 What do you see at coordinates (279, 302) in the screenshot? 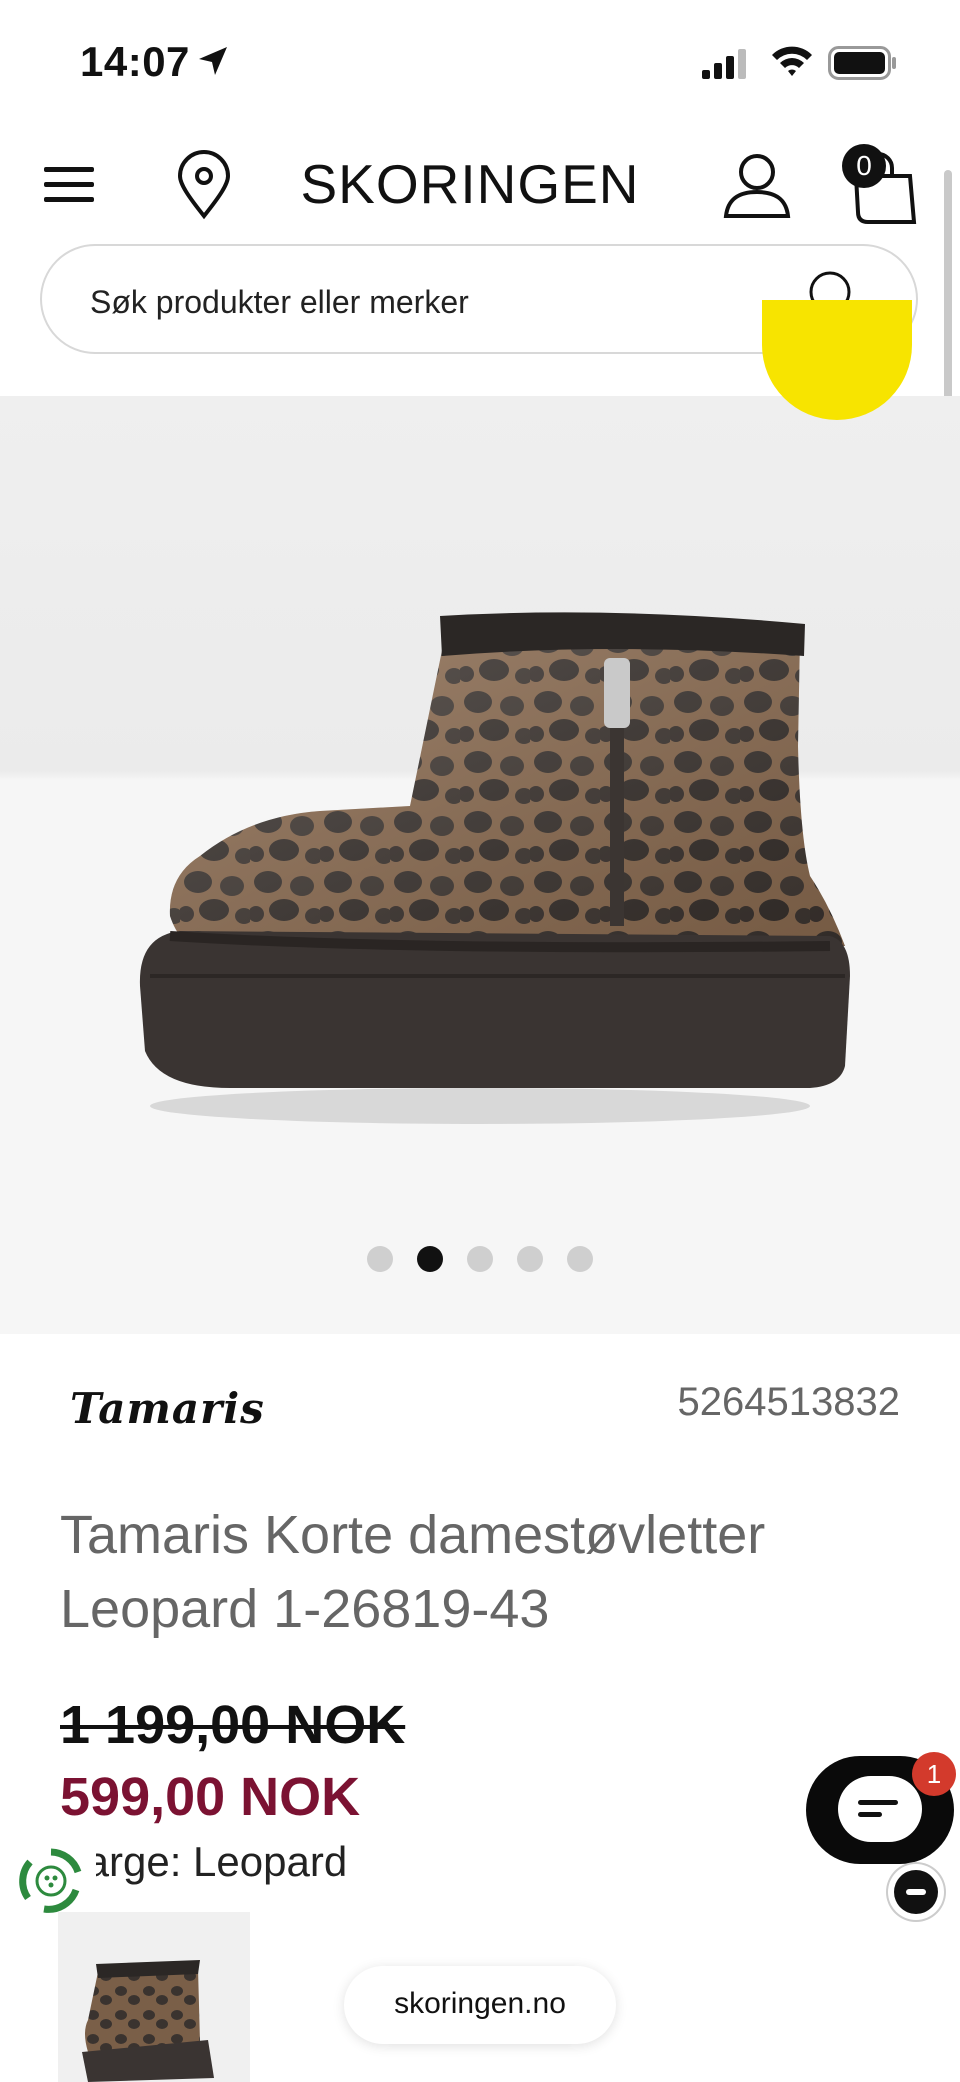
I see `search-placeholder: Søk produkter eller merker` at bounding box center [279, 302].